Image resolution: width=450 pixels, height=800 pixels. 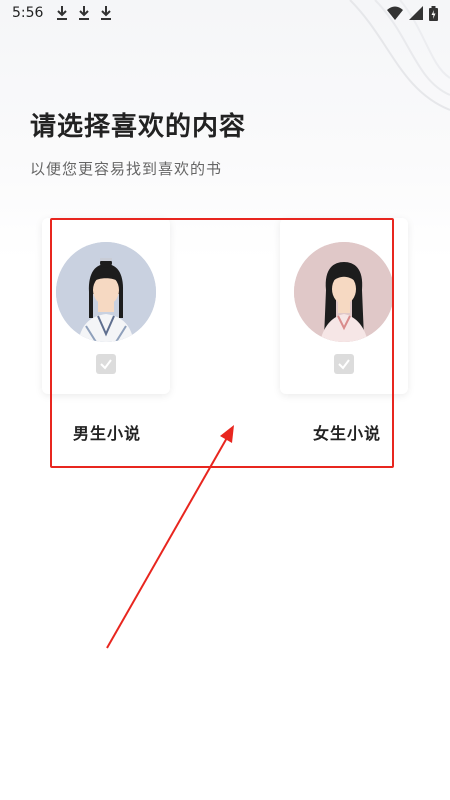 What do you see at coordinates (138, 127) in the screenshot?
I see `page-title: 请选择喜欢的内容` at bounding box center [138, 127].